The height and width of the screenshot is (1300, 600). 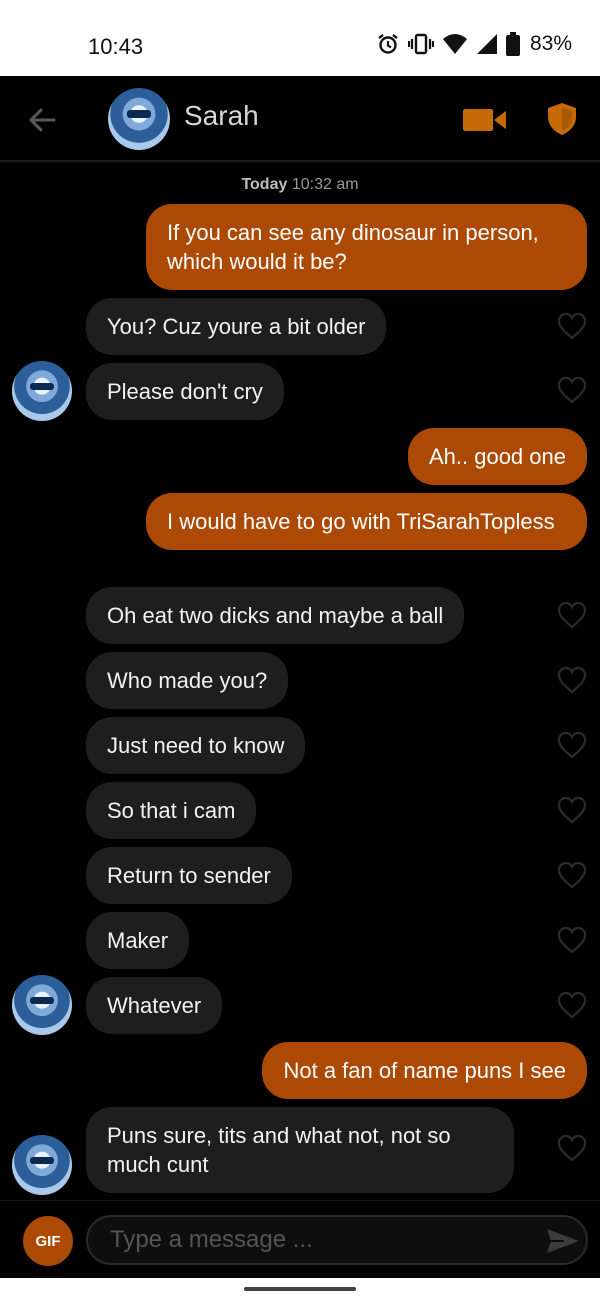 What do you see at coordinates (454, 44) in the screenshot?
I see `wifi-icon` at bounding box center [454, 44].